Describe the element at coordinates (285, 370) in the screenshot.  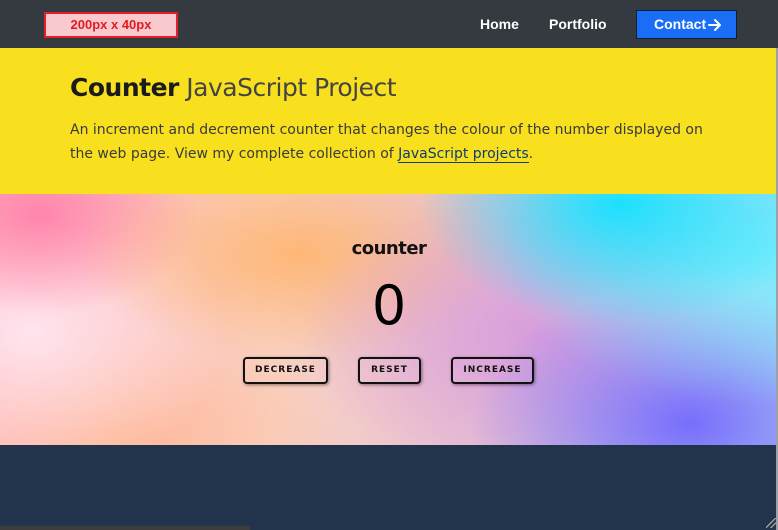
I see `decrease-button: DECREASE` at that location.